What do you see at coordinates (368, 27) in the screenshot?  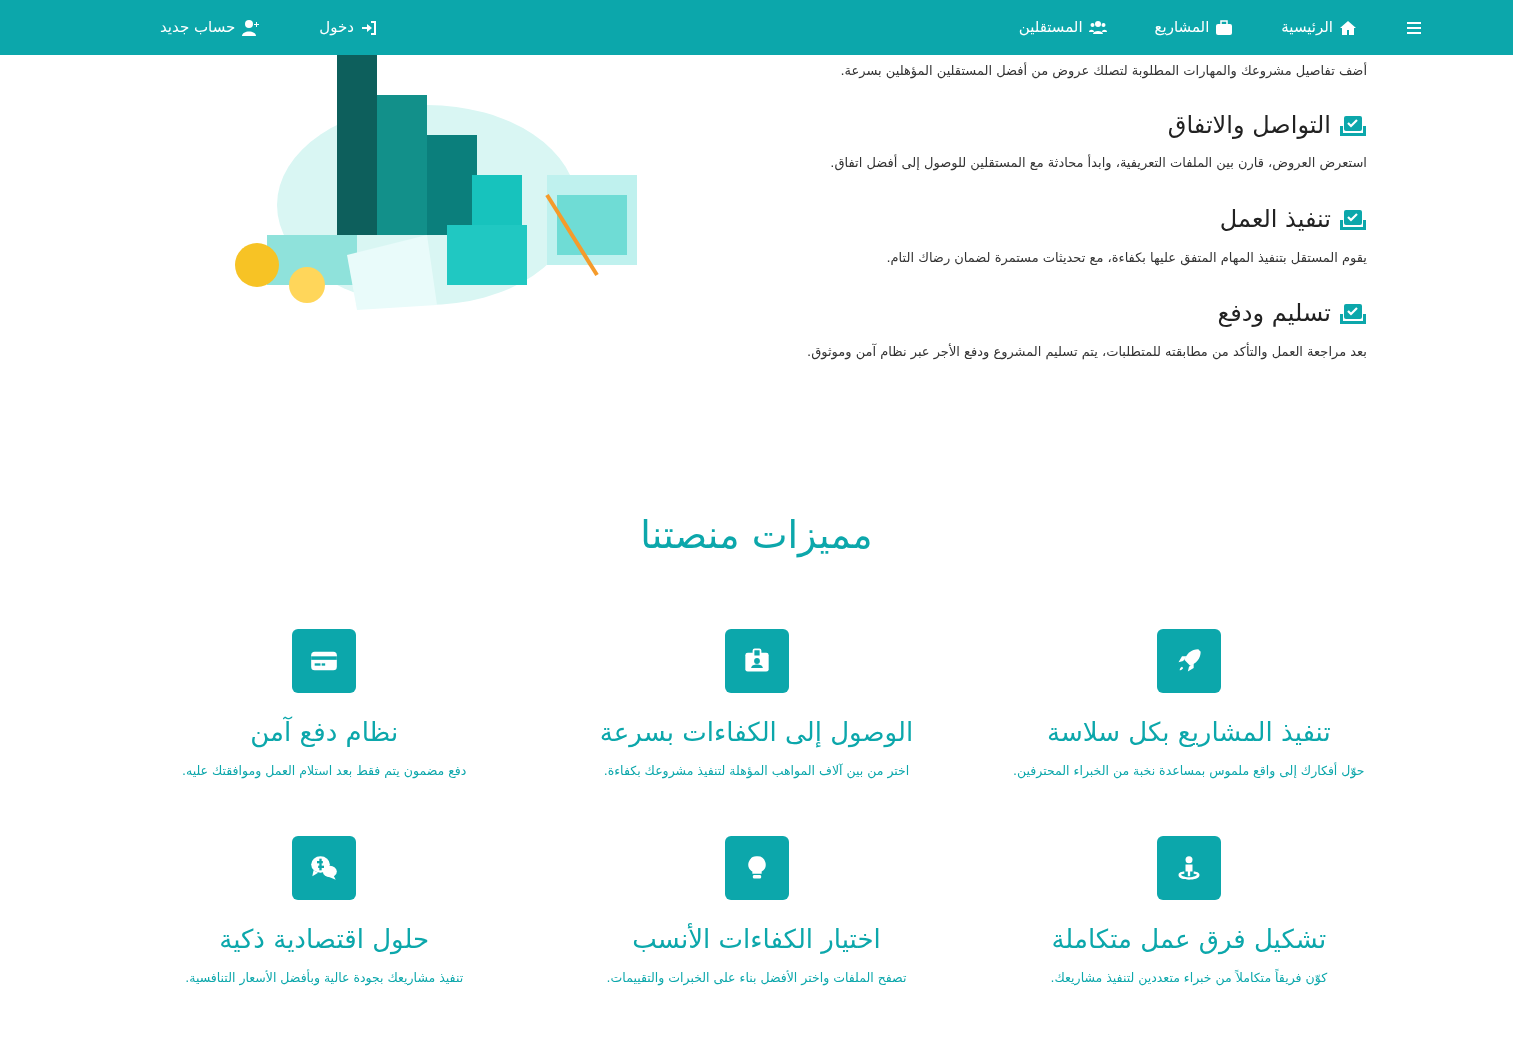 I see `login-icon` at bounding box center [368, 27].